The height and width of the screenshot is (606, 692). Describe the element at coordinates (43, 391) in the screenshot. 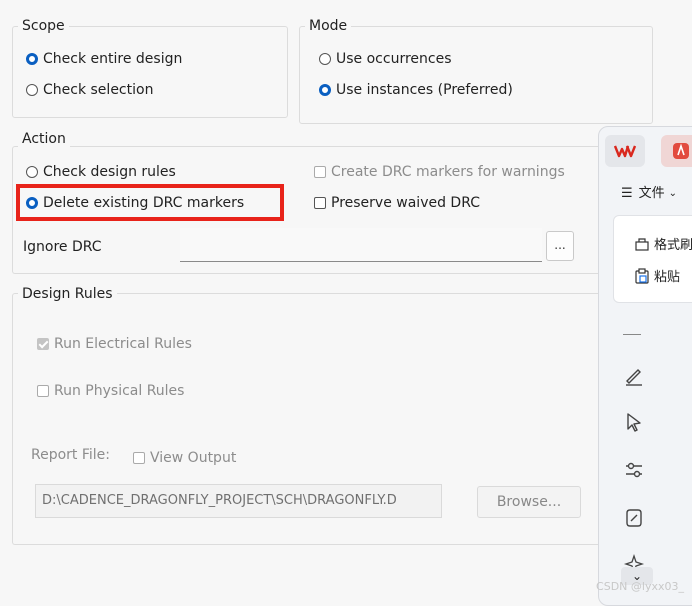

I see `run-physical-checkbox` at that location.